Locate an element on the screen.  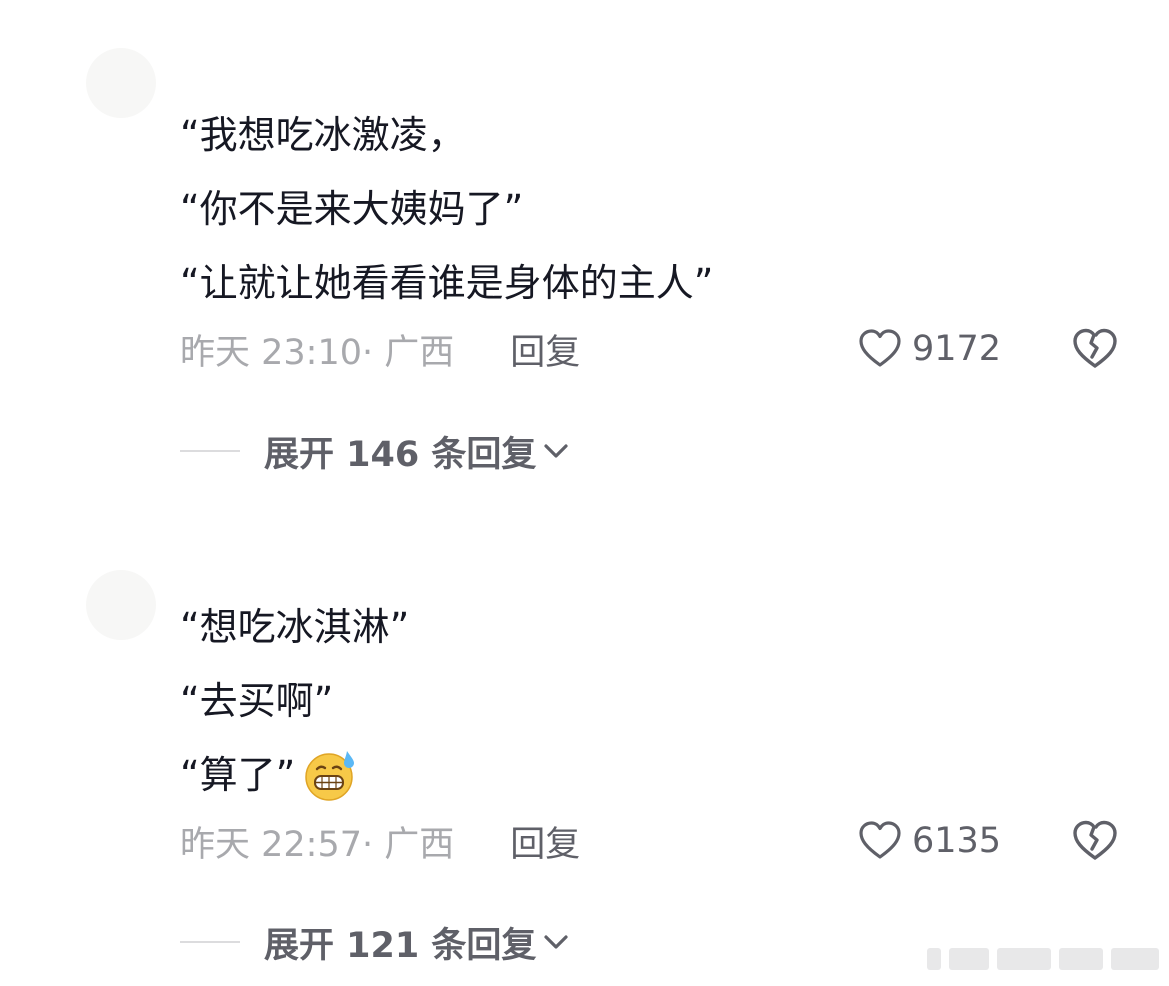
comment-line: “我想吃冰激凌， is located at coordinates (323, 135).